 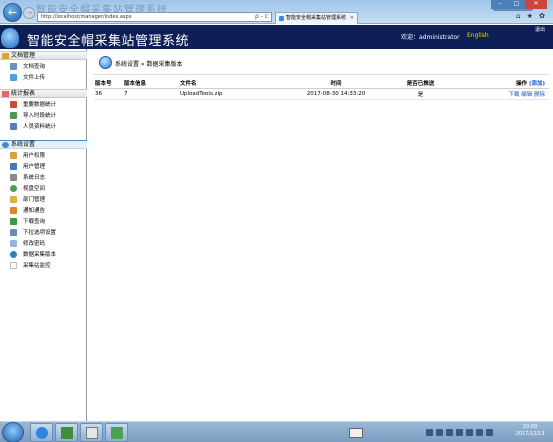 What do you see at coordinates (48, 78) in the screenshot?
I see `sidebar-item-file-upload: 文件上传` at bounding box center [48, 78].